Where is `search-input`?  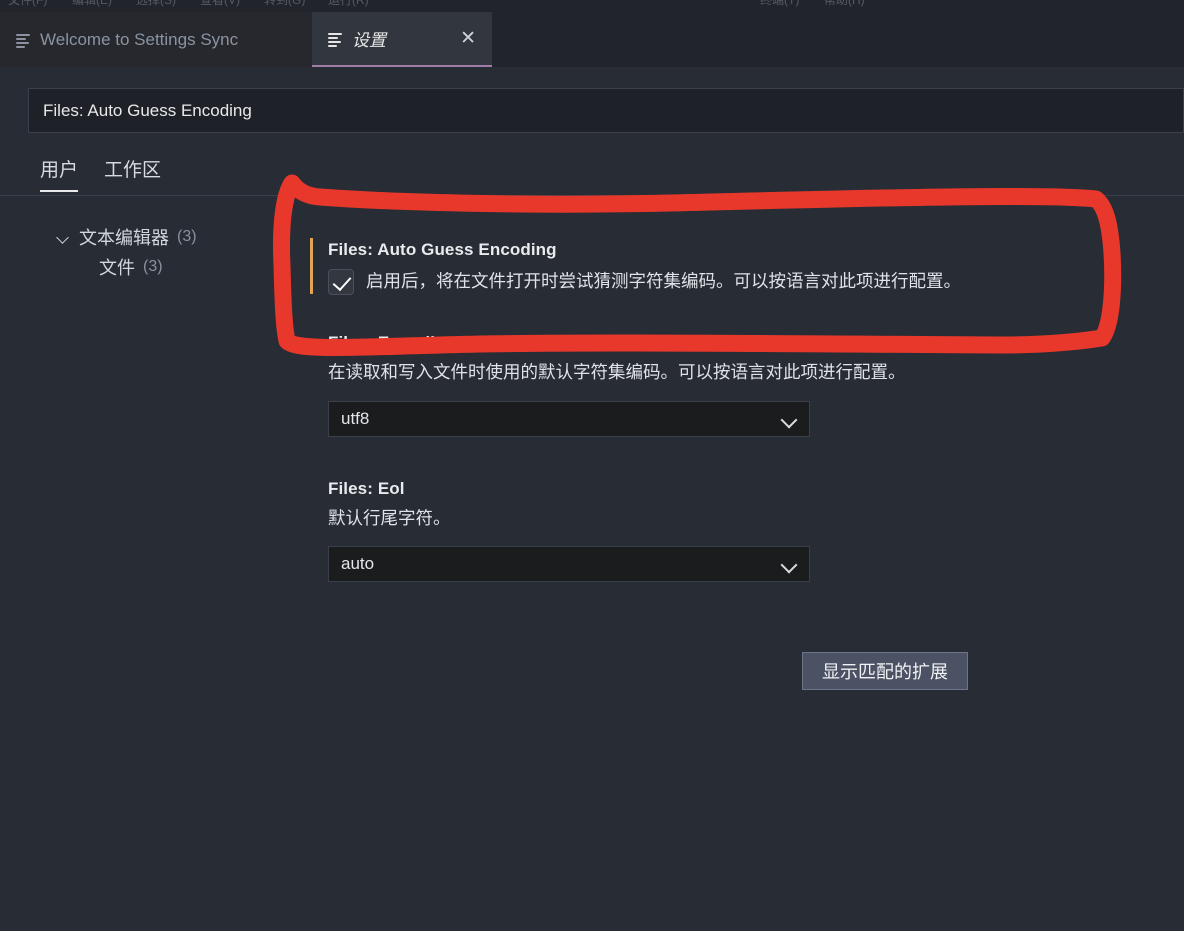 search-input is located at coordinates (606, 110).